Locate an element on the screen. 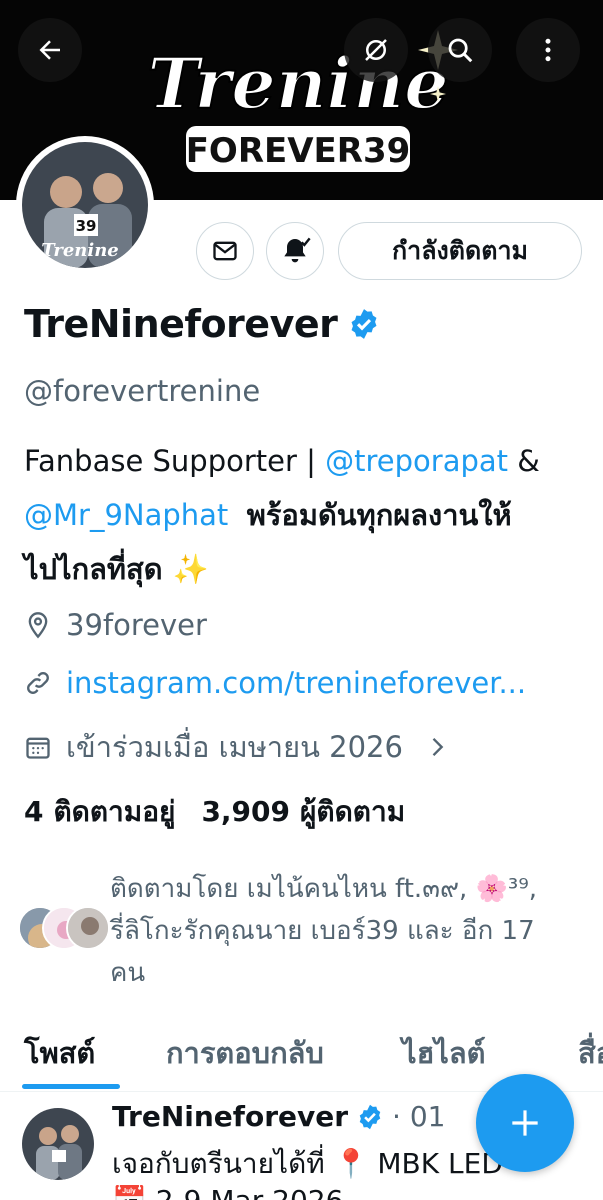  tab-highlights: ไฮไลต์ is located at coordinates (443, 1053).